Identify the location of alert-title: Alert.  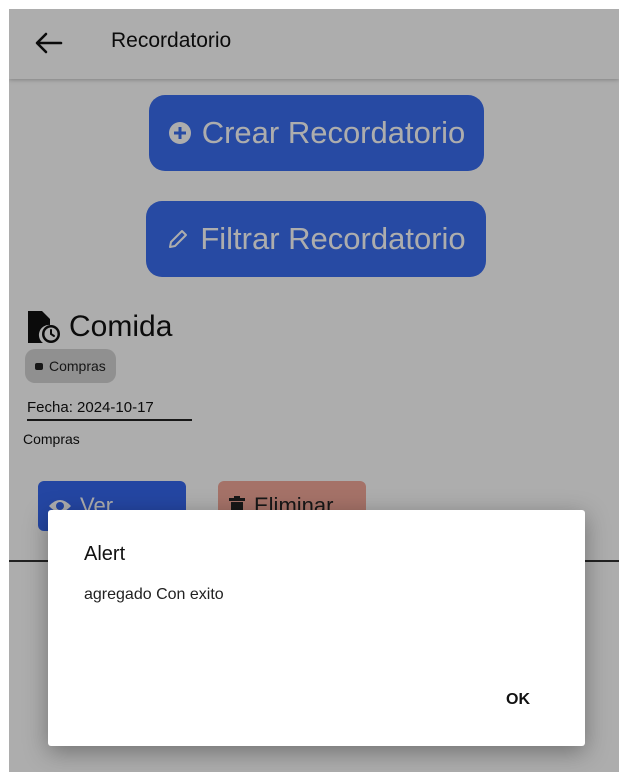
(105, 554).